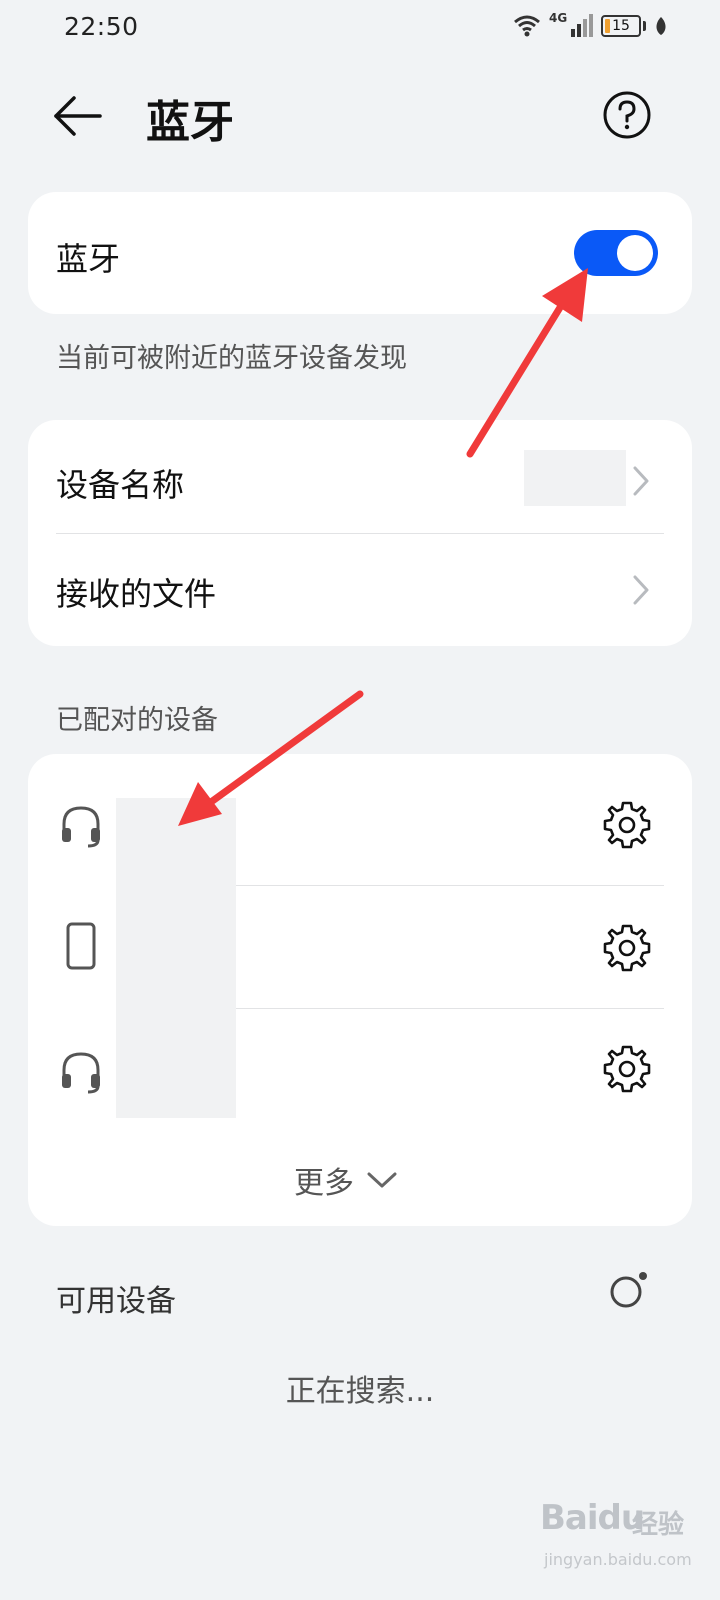  What do you see at coordinates (231, 358) in the screenshot?
I see `visibility-hint: 当前可被附近的蓝牙设备发现` at bounding box center [231, 358].